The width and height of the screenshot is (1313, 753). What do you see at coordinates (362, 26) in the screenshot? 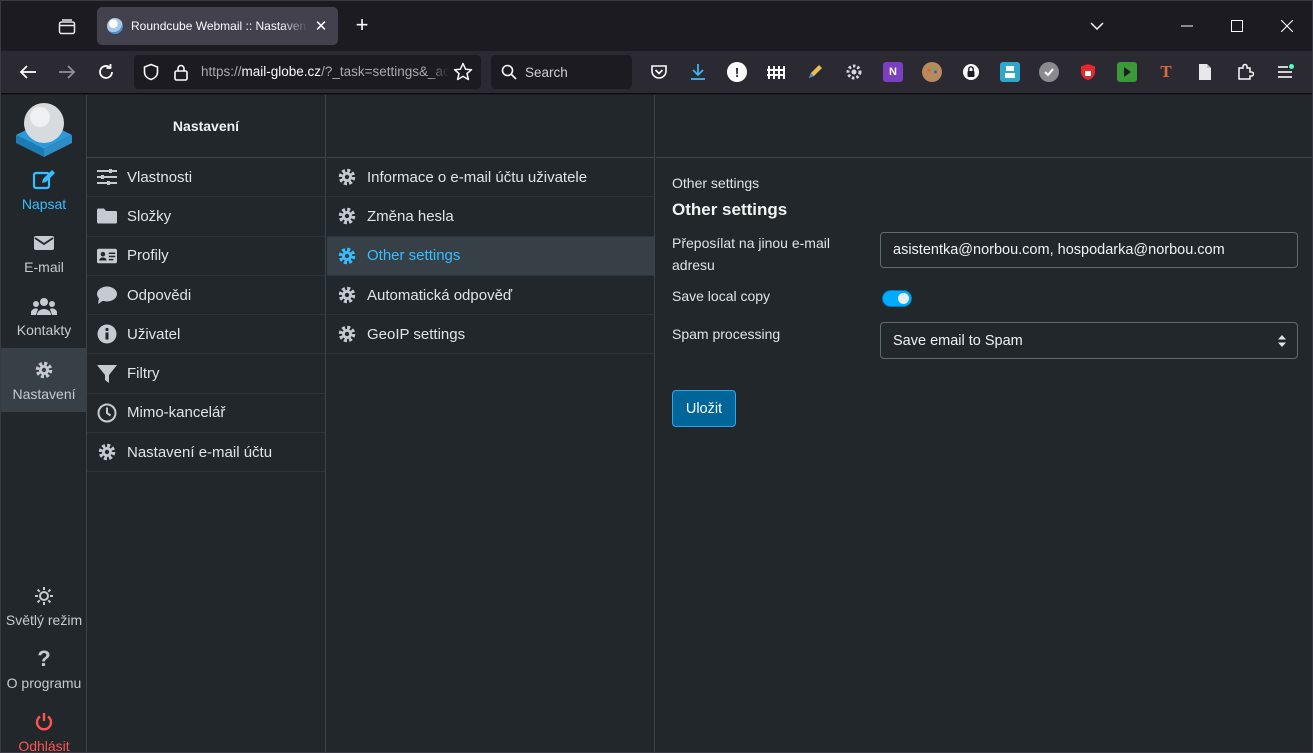
I see `new-tab-button: +` at bounding box center [362, 26].